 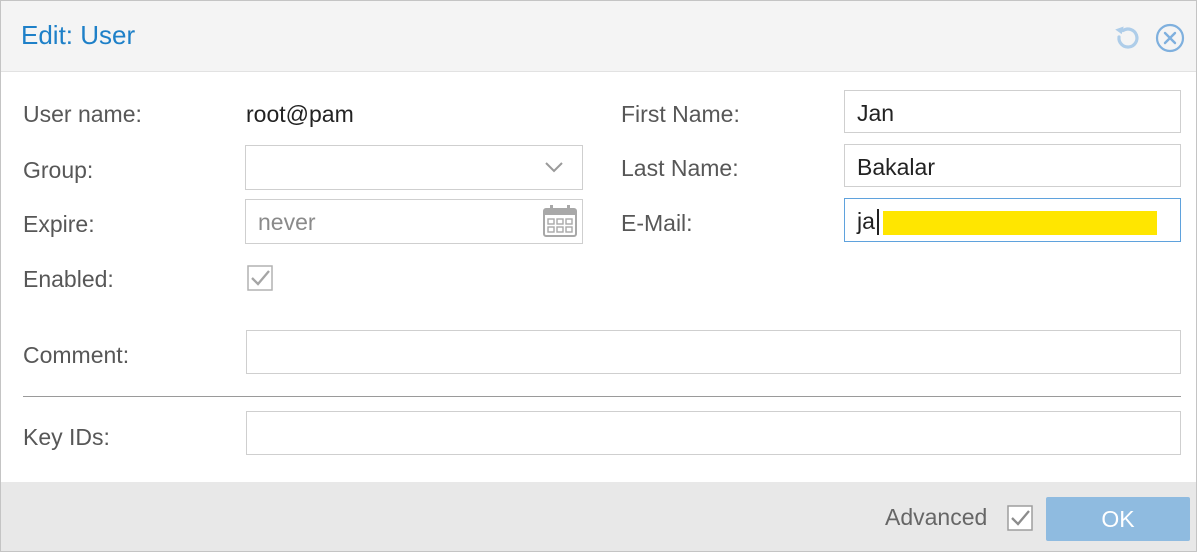 I want to click on reset-icon, so click(x=1127, y=38).